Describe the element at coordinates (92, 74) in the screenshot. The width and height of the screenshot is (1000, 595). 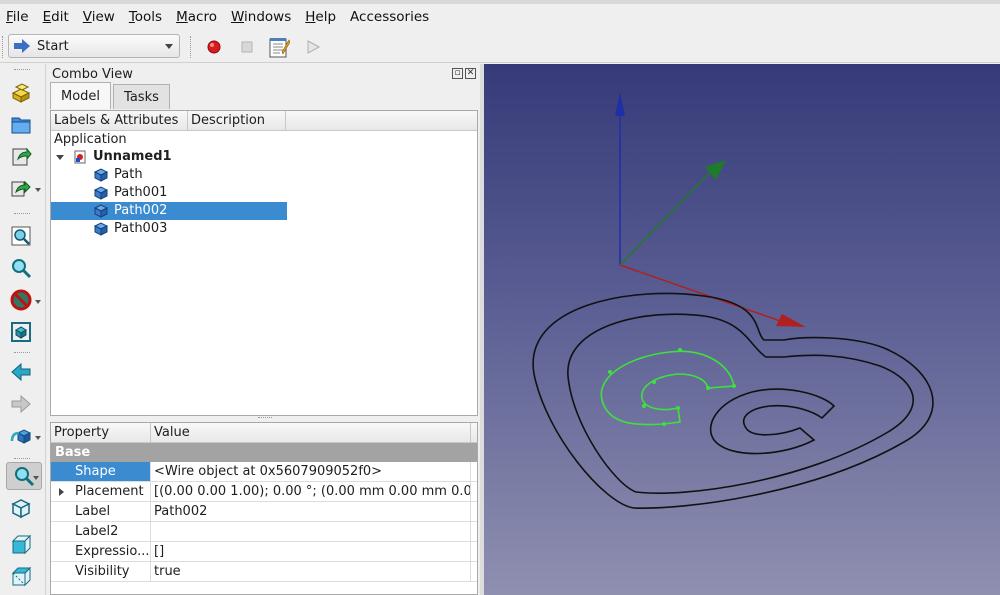
I see `combo-view-title: Combo View` at that location.